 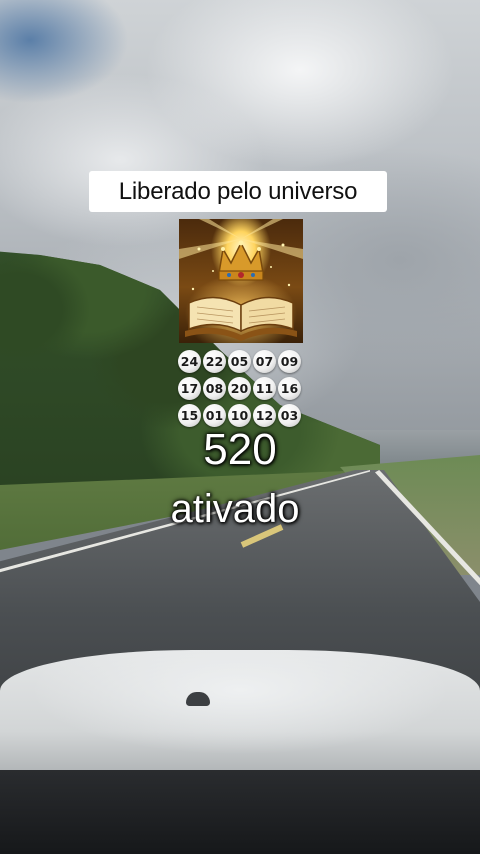 I want to click on number-ball: 22, so click(x=214, y=361).